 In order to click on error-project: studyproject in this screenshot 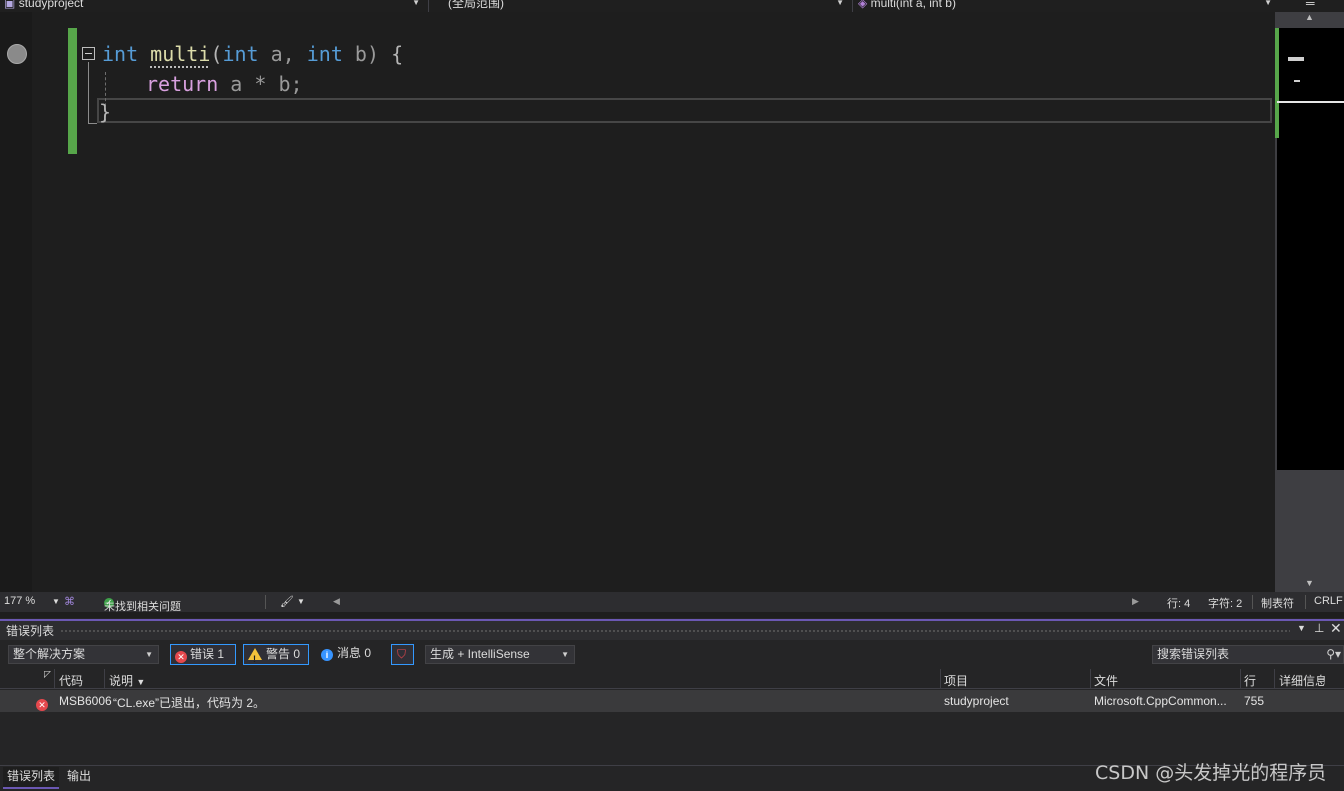, I will do `click(976, 701)`.